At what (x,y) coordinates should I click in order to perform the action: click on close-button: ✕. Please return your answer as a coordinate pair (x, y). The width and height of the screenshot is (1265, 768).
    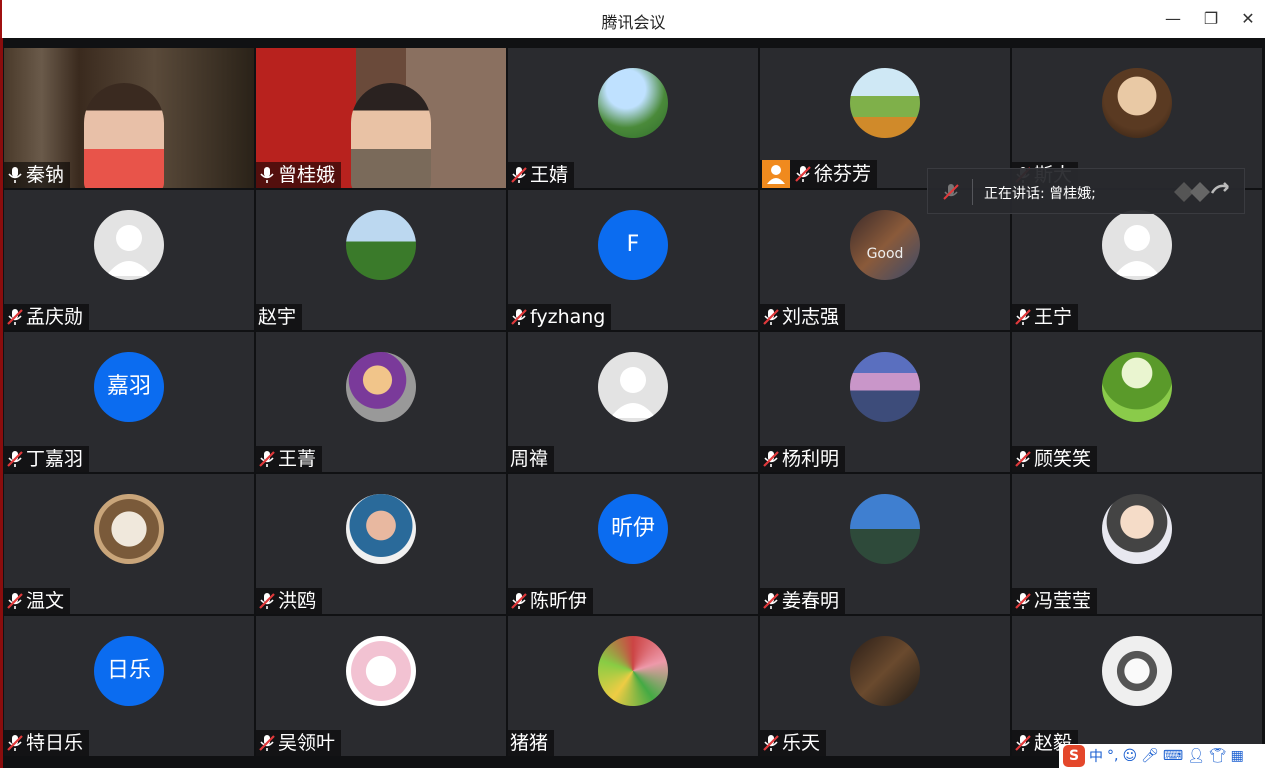
    Looking at the image, I should click on (1248, 19).